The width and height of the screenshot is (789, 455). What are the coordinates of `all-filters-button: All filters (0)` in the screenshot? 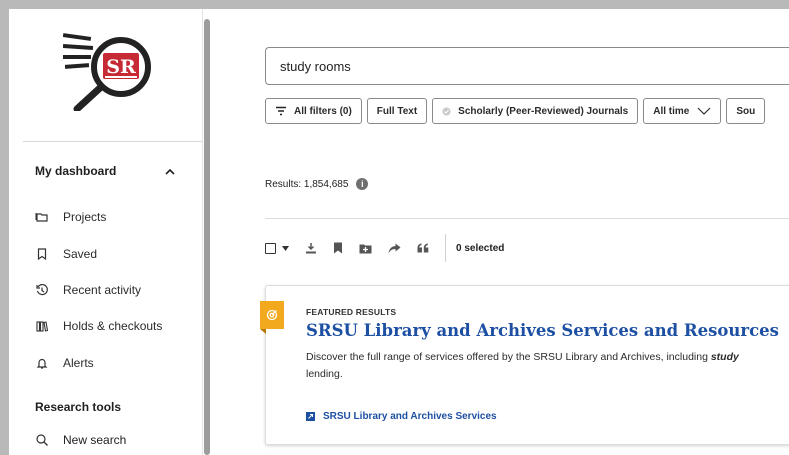 It's located at (313, 111).